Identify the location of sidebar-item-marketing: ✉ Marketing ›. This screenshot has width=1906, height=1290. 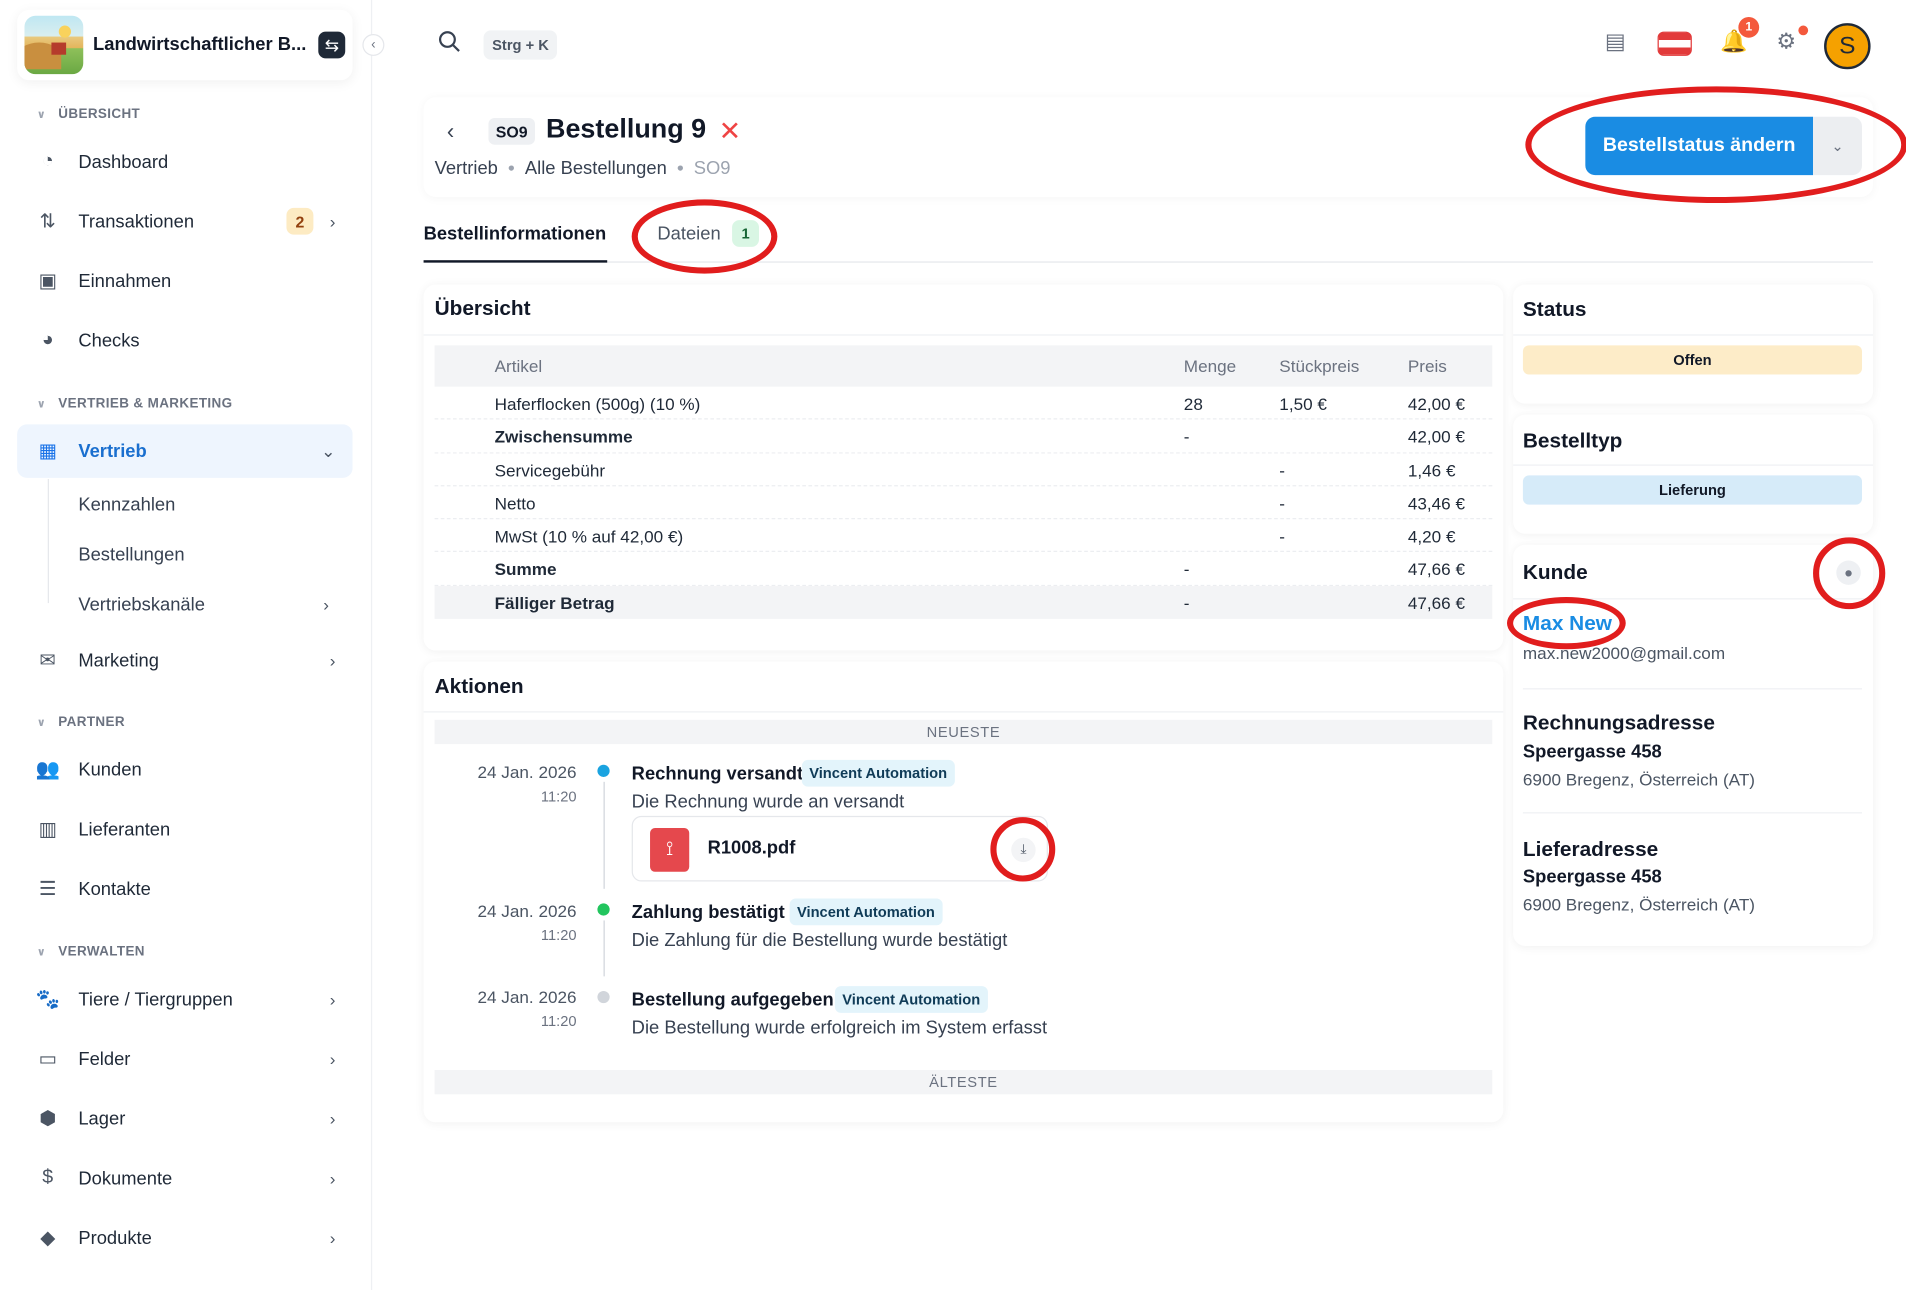
(184, 659).